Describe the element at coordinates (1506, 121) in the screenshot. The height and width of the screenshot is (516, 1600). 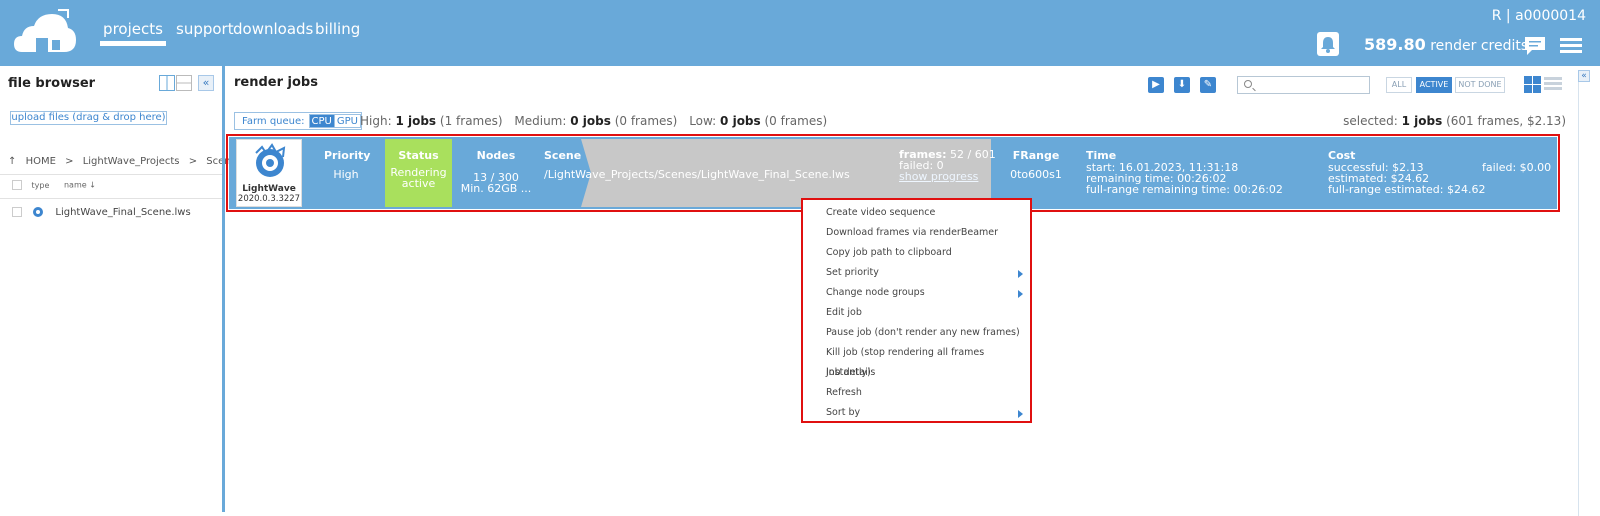
I see `selected-details: (601 frames, $2.13)` at that location.